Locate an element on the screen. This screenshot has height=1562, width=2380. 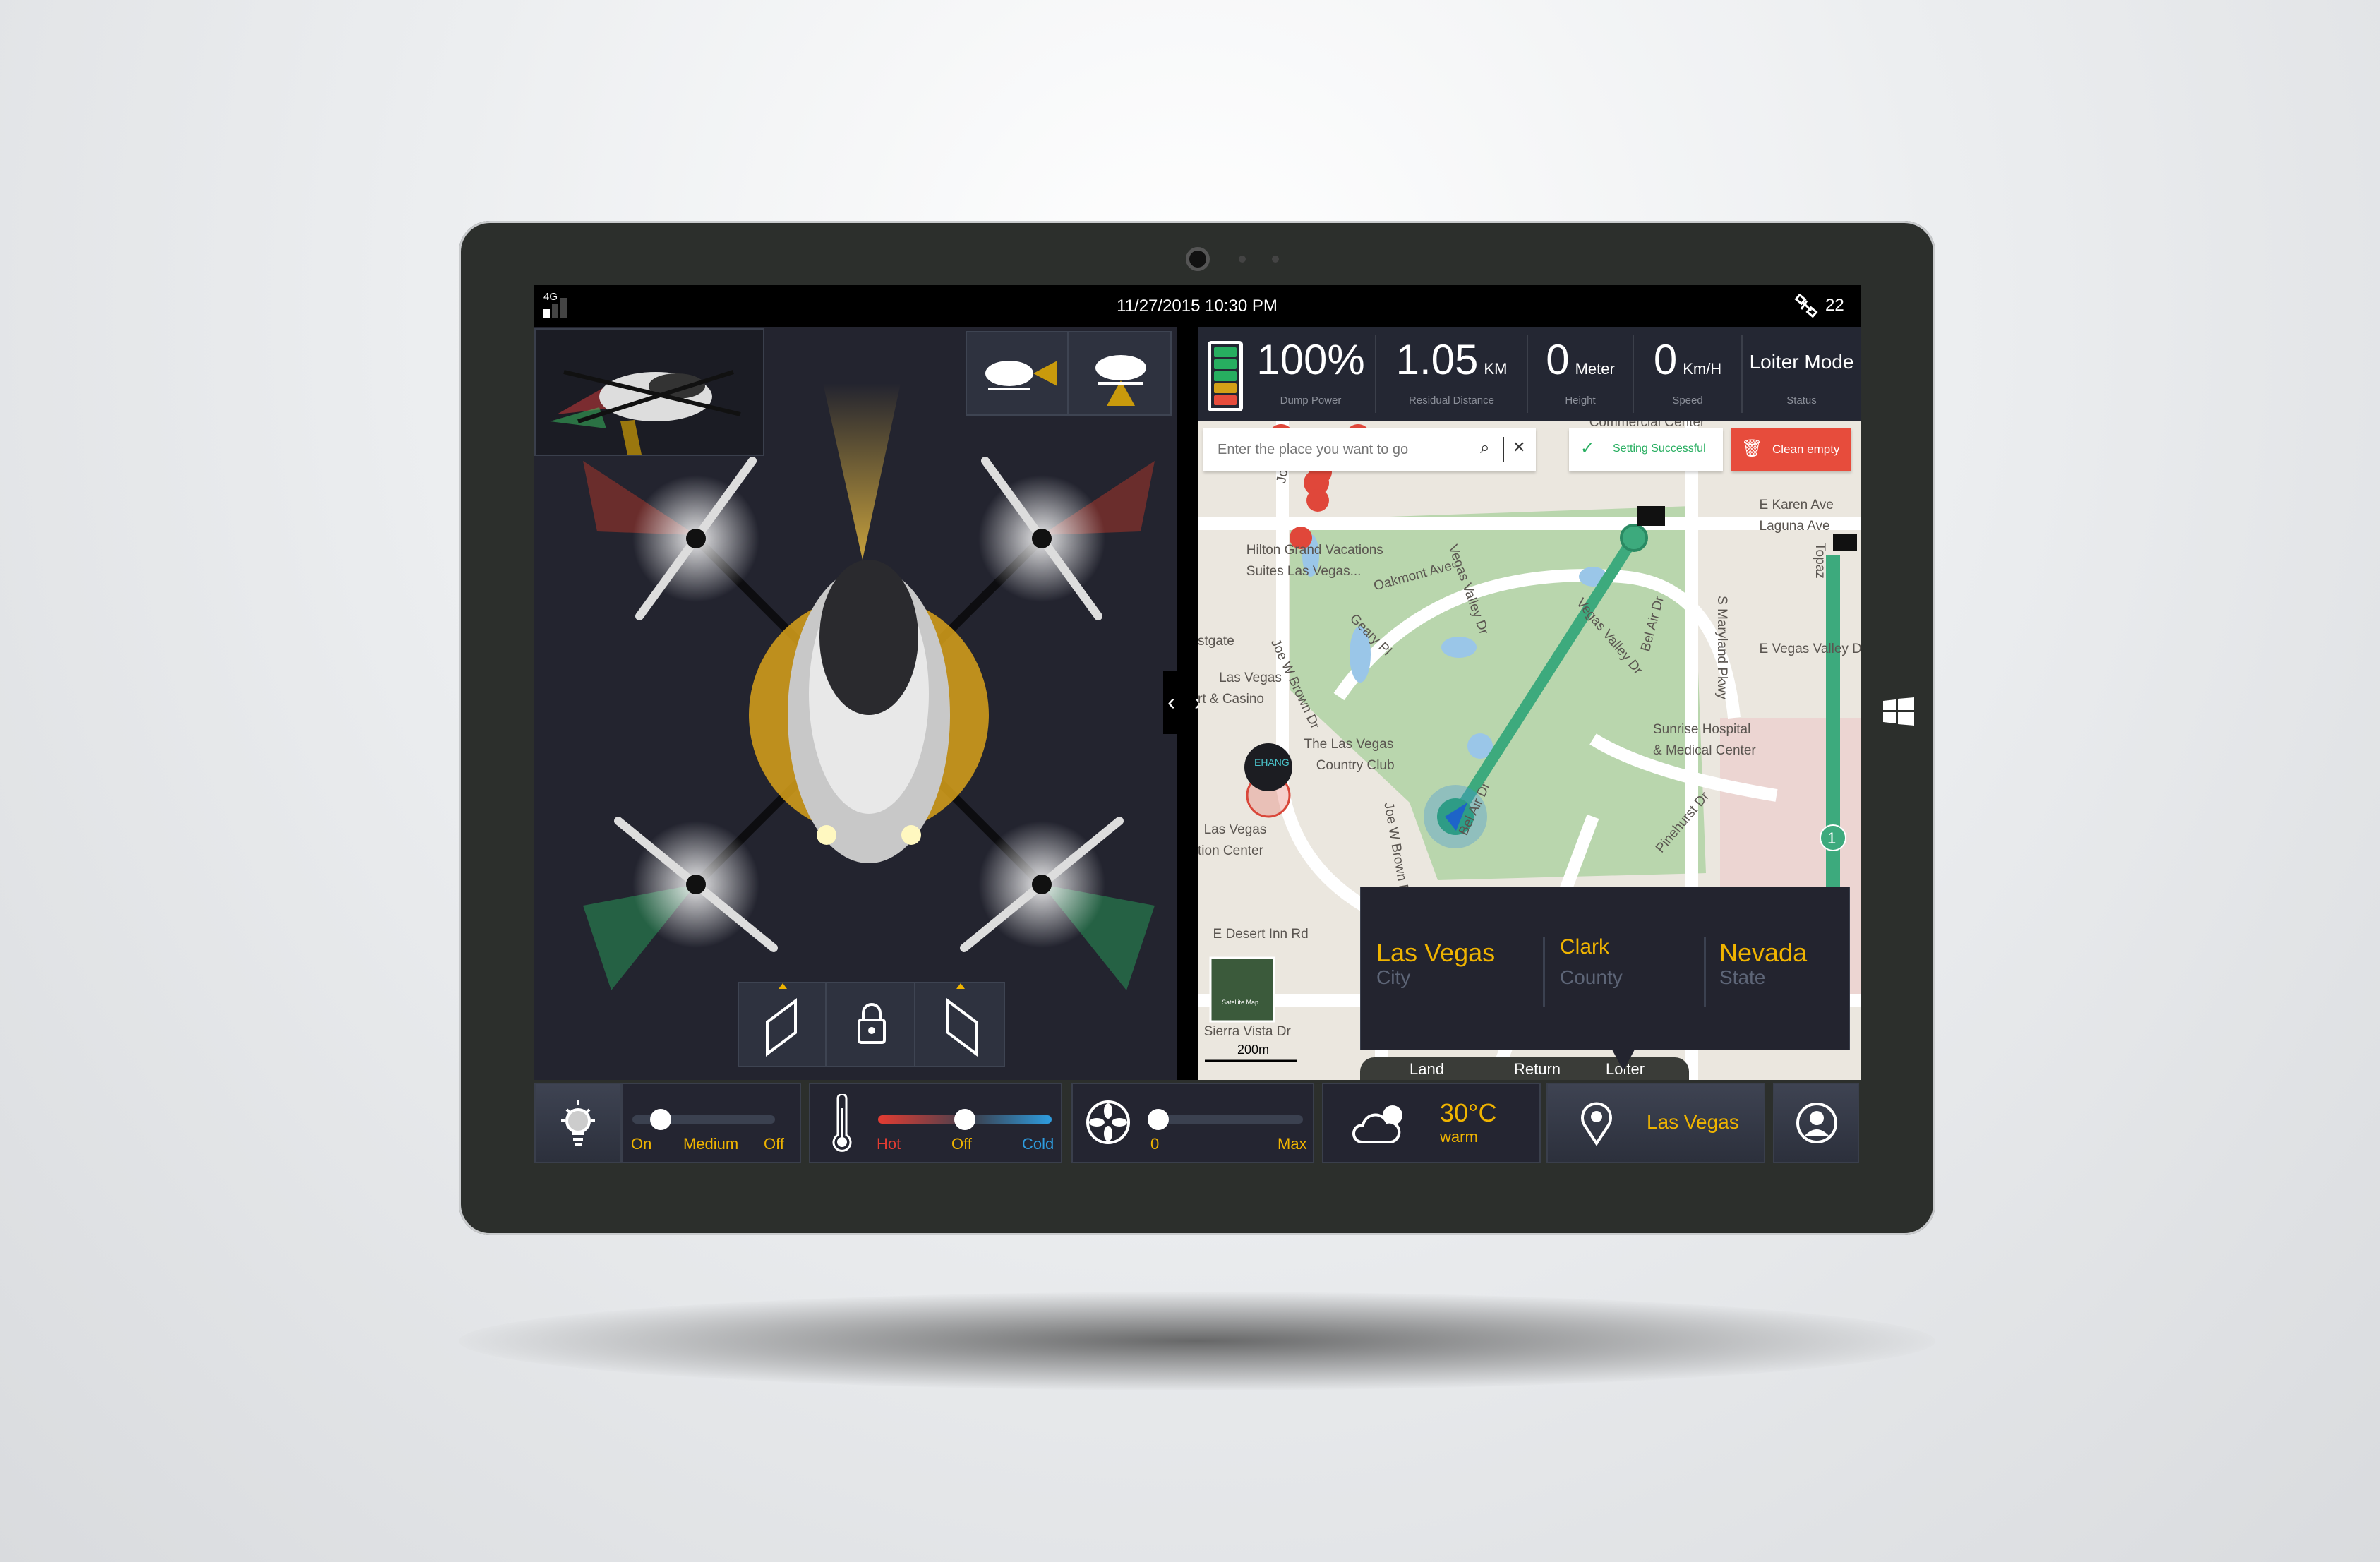
map-label: Sierra Vista Dr is located at coordinates (1247, 1031).